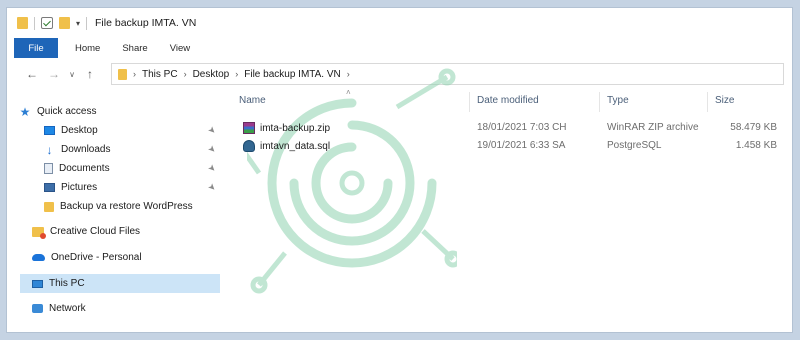 This screenshot has height=340, width=800. I want to click on sidebar-item-label: Backup va restore WordPress, so click(126, 206).